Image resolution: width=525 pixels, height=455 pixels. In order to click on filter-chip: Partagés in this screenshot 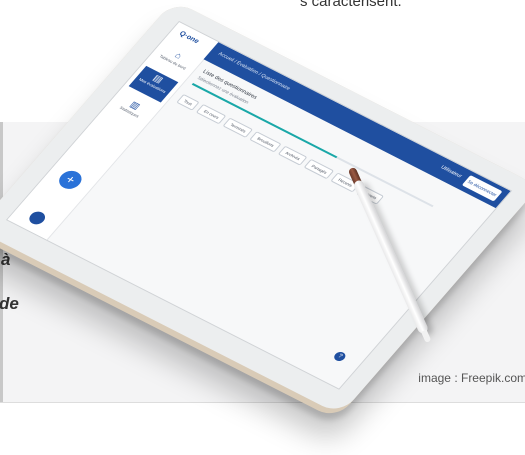, I will do `click(319, 169)`.